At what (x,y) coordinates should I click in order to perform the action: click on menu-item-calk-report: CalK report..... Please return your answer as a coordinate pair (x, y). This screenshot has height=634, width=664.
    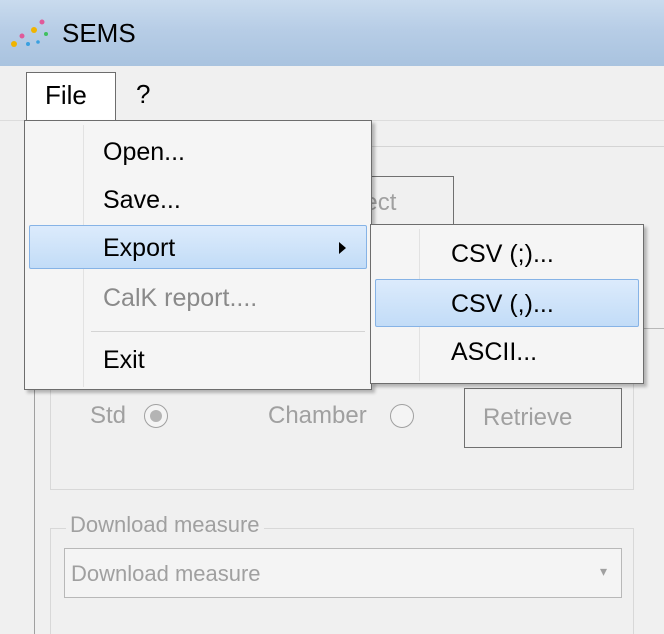
    Looking at the image, I should click on (198, 297).